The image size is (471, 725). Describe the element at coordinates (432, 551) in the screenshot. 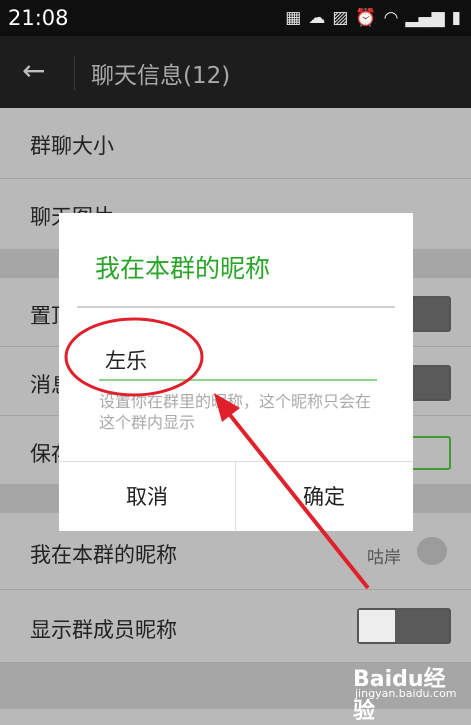

I see `nickname-knob` at that location.